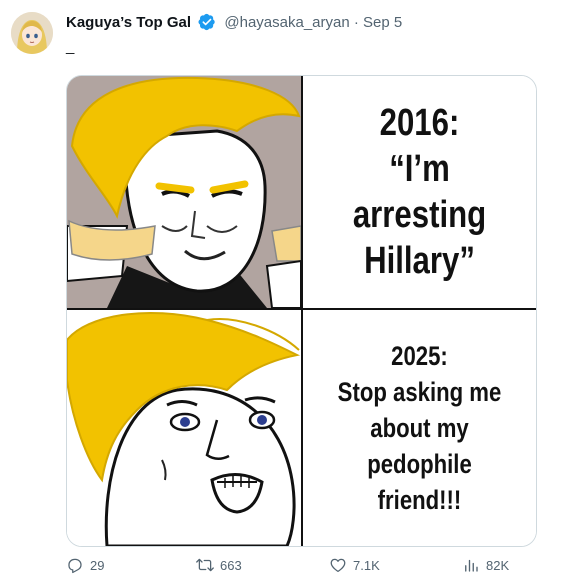  Describe the element at coordinates (206, 22) in the screenshot. I see `verified-badge-icon` at that location.